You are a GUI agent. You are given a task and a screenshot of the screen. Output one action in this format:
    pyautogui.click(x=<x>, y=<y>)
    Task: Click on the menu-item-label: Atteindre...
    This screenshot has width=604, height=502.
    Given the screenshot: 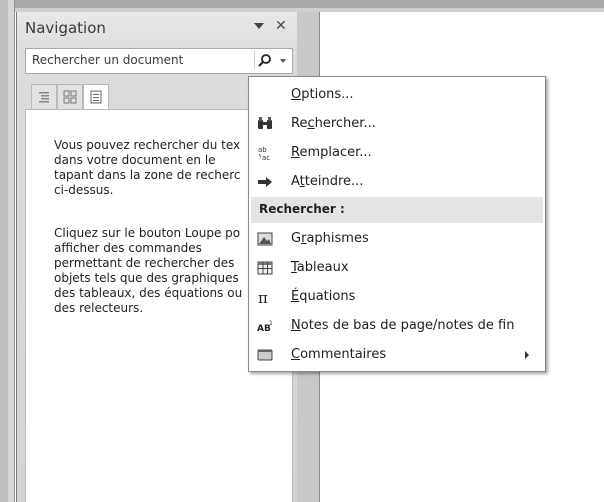 What is the action you would take?
    pyautogui.click(x=327, y=181)
    